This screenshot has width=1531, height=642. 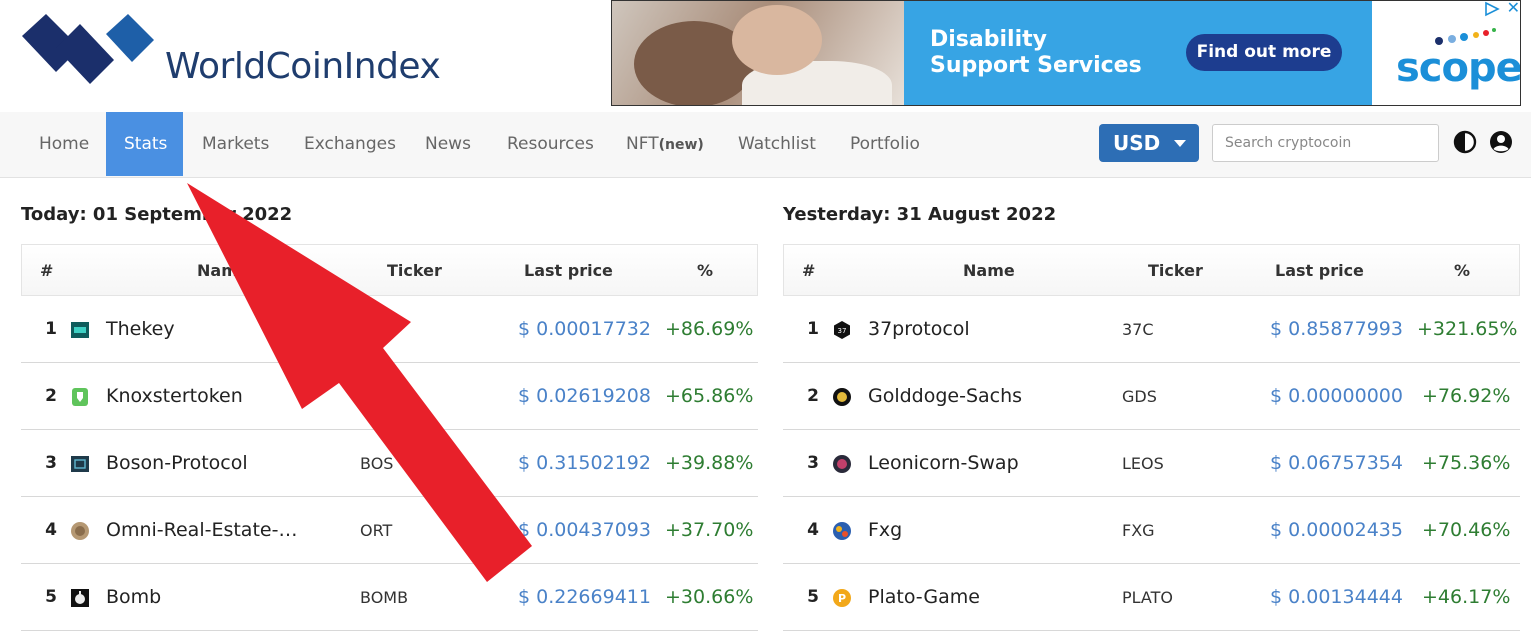 I want to click on ticker: TKY, so click(x=375, y=329).